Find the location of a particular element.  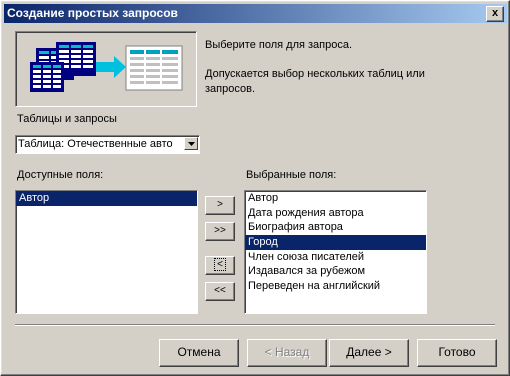

available-fields-label: Доступные поля: is located at coordinates (60, 175).